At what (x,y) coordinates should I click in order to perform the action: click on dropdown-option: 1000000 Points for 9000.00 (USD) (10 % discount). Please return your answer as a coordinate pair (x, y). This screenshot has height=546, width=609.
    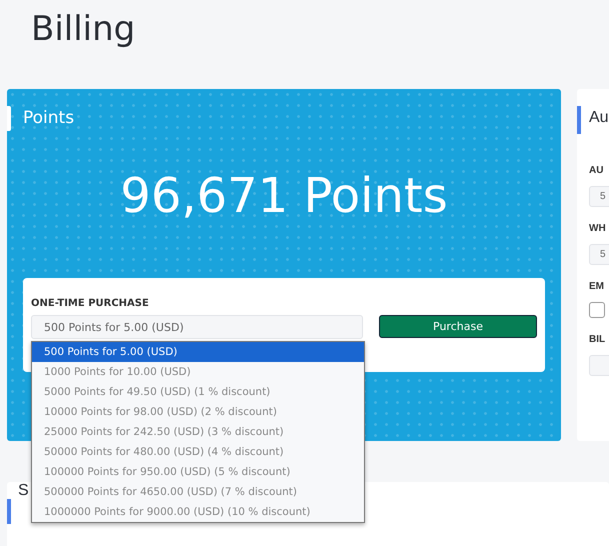
    Looking at the image, I should click on (198, 512).